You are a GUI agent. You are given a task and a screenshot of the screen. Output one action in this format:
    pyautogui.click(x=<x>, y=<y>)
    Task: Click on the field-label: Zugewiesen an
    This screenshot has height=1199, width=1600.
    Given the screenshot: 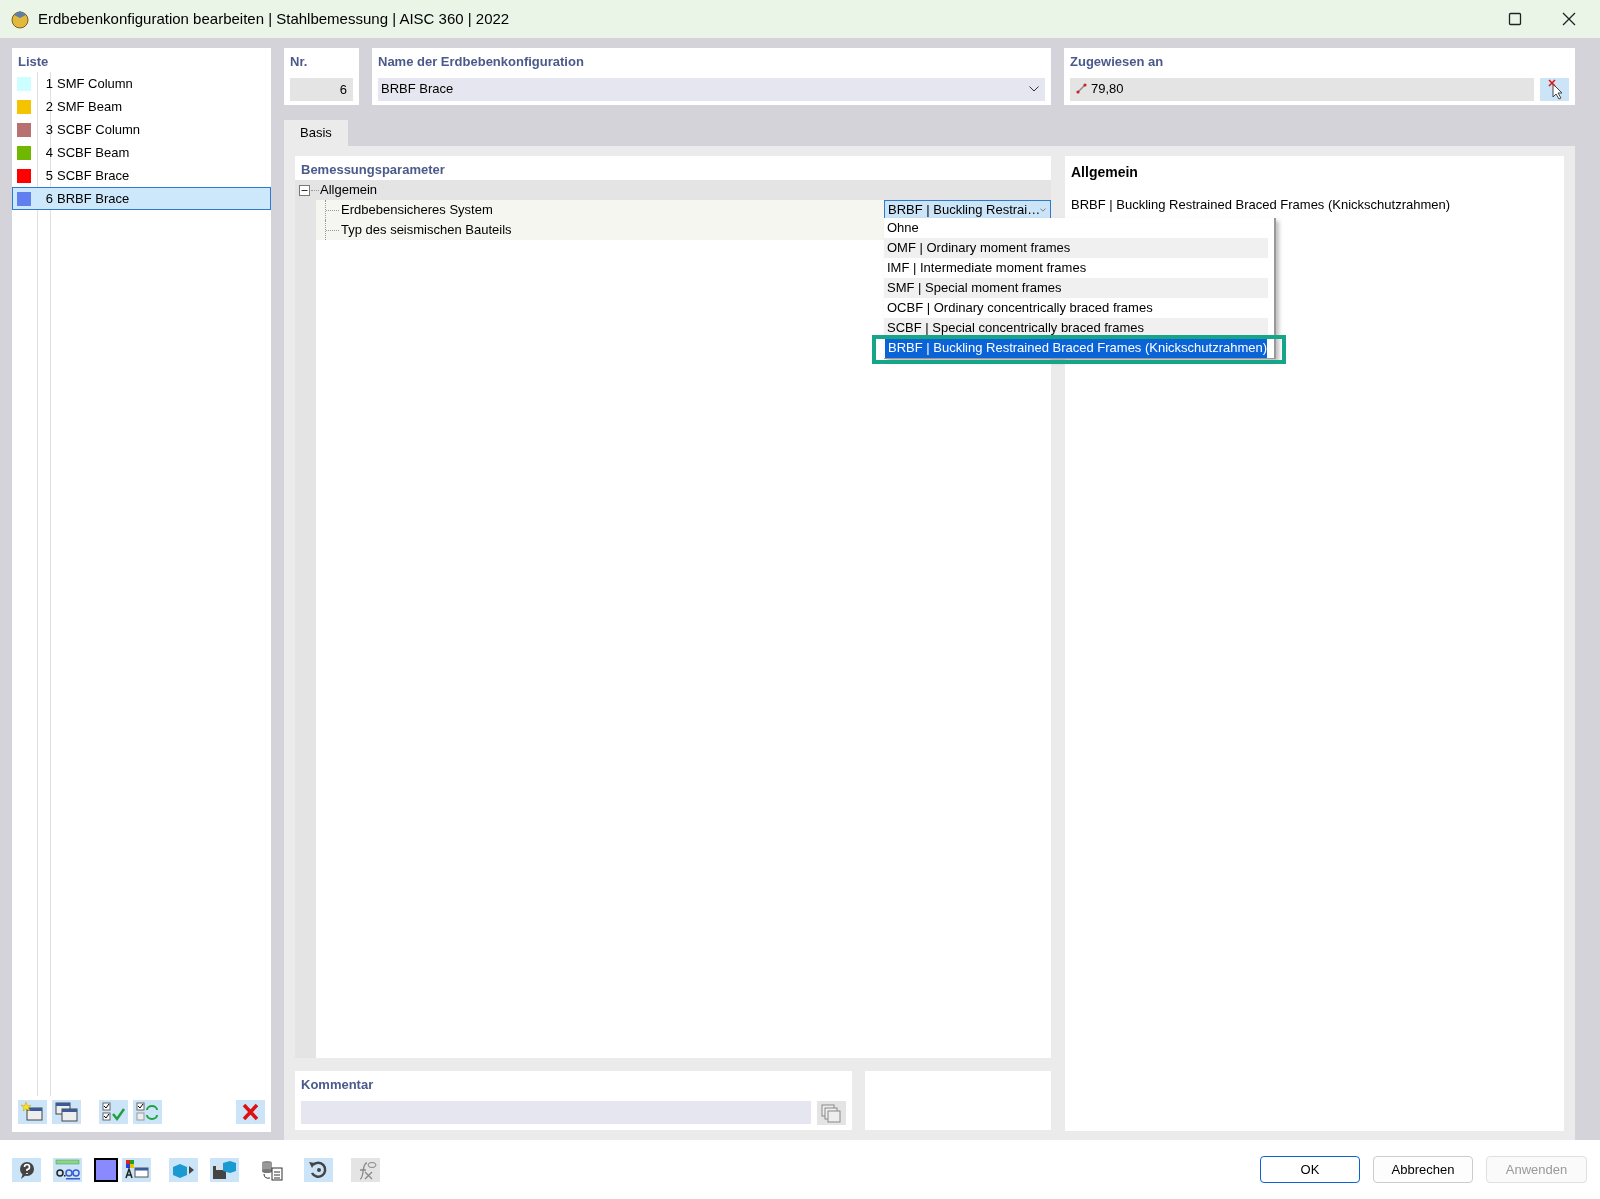 What is the action you would take?
    pyautogui.click(x=1117, y=62)
    